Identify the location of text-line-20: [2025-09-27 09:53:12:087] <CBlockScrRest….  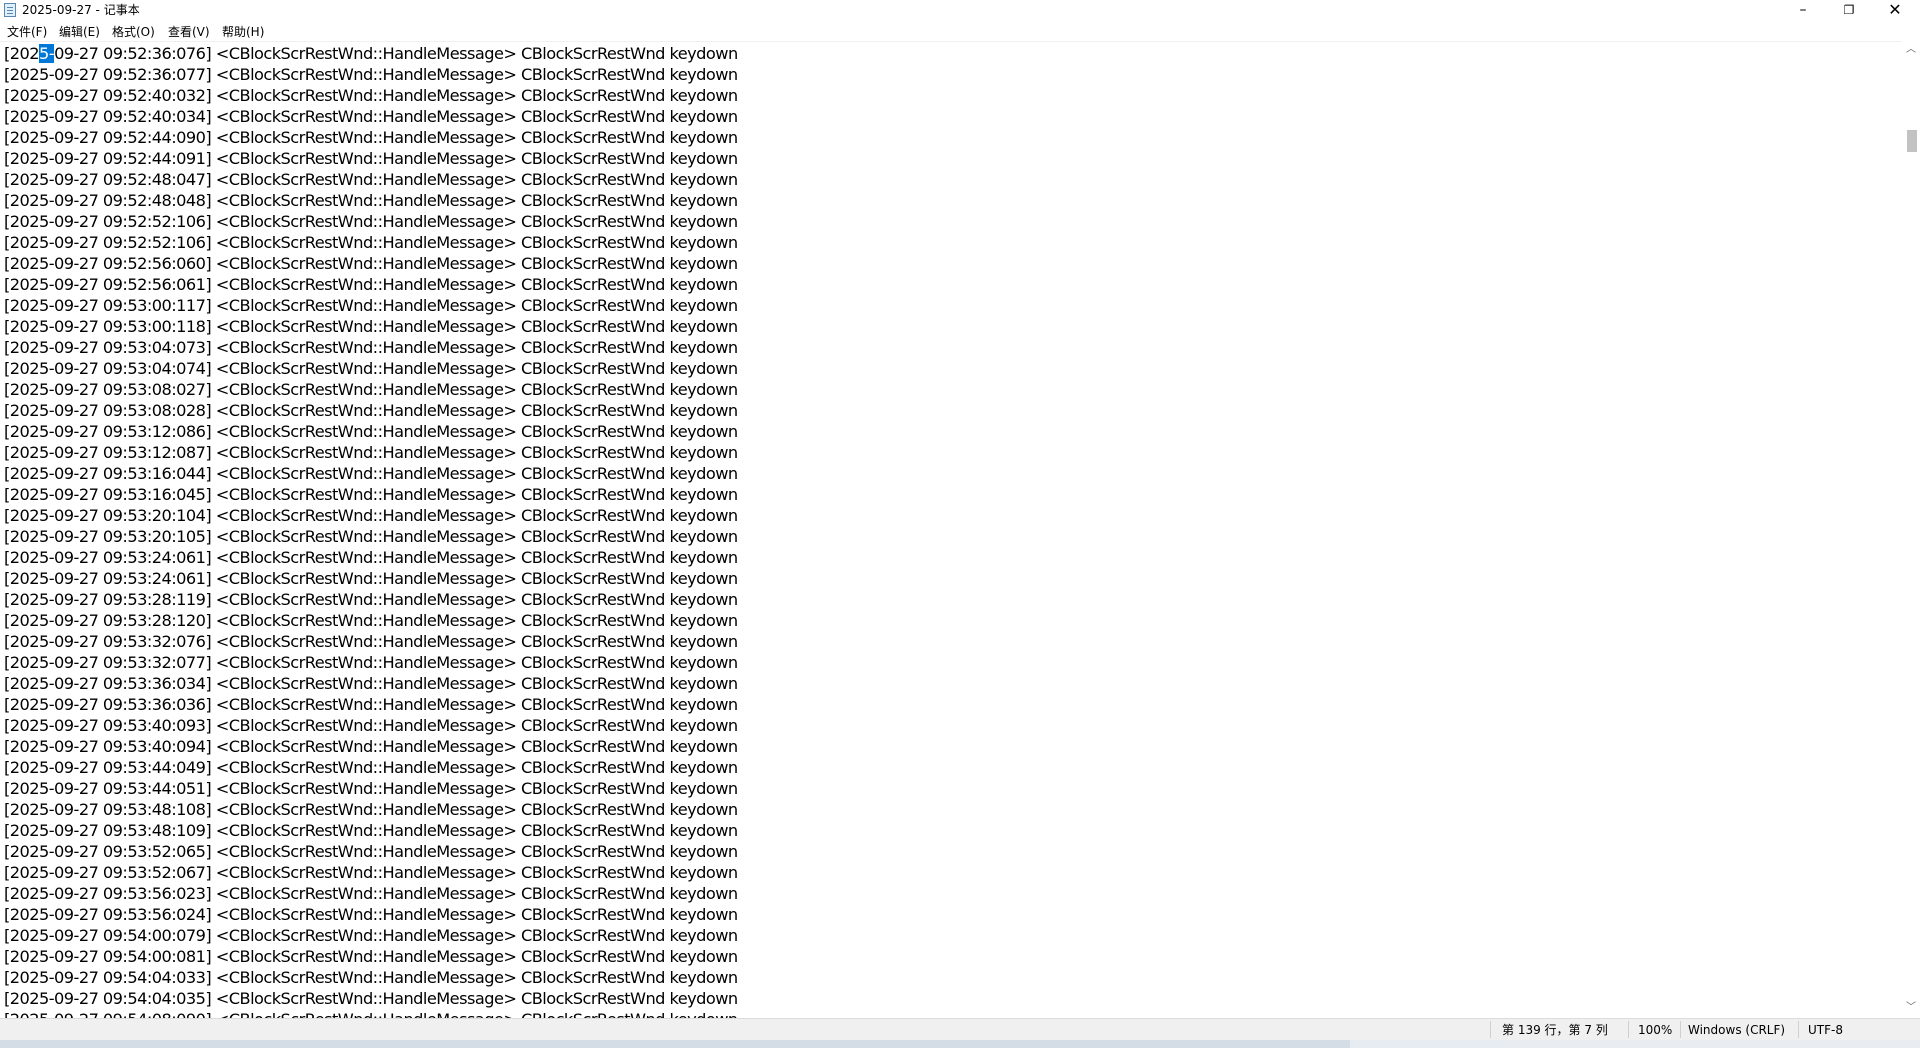
(371, 452).